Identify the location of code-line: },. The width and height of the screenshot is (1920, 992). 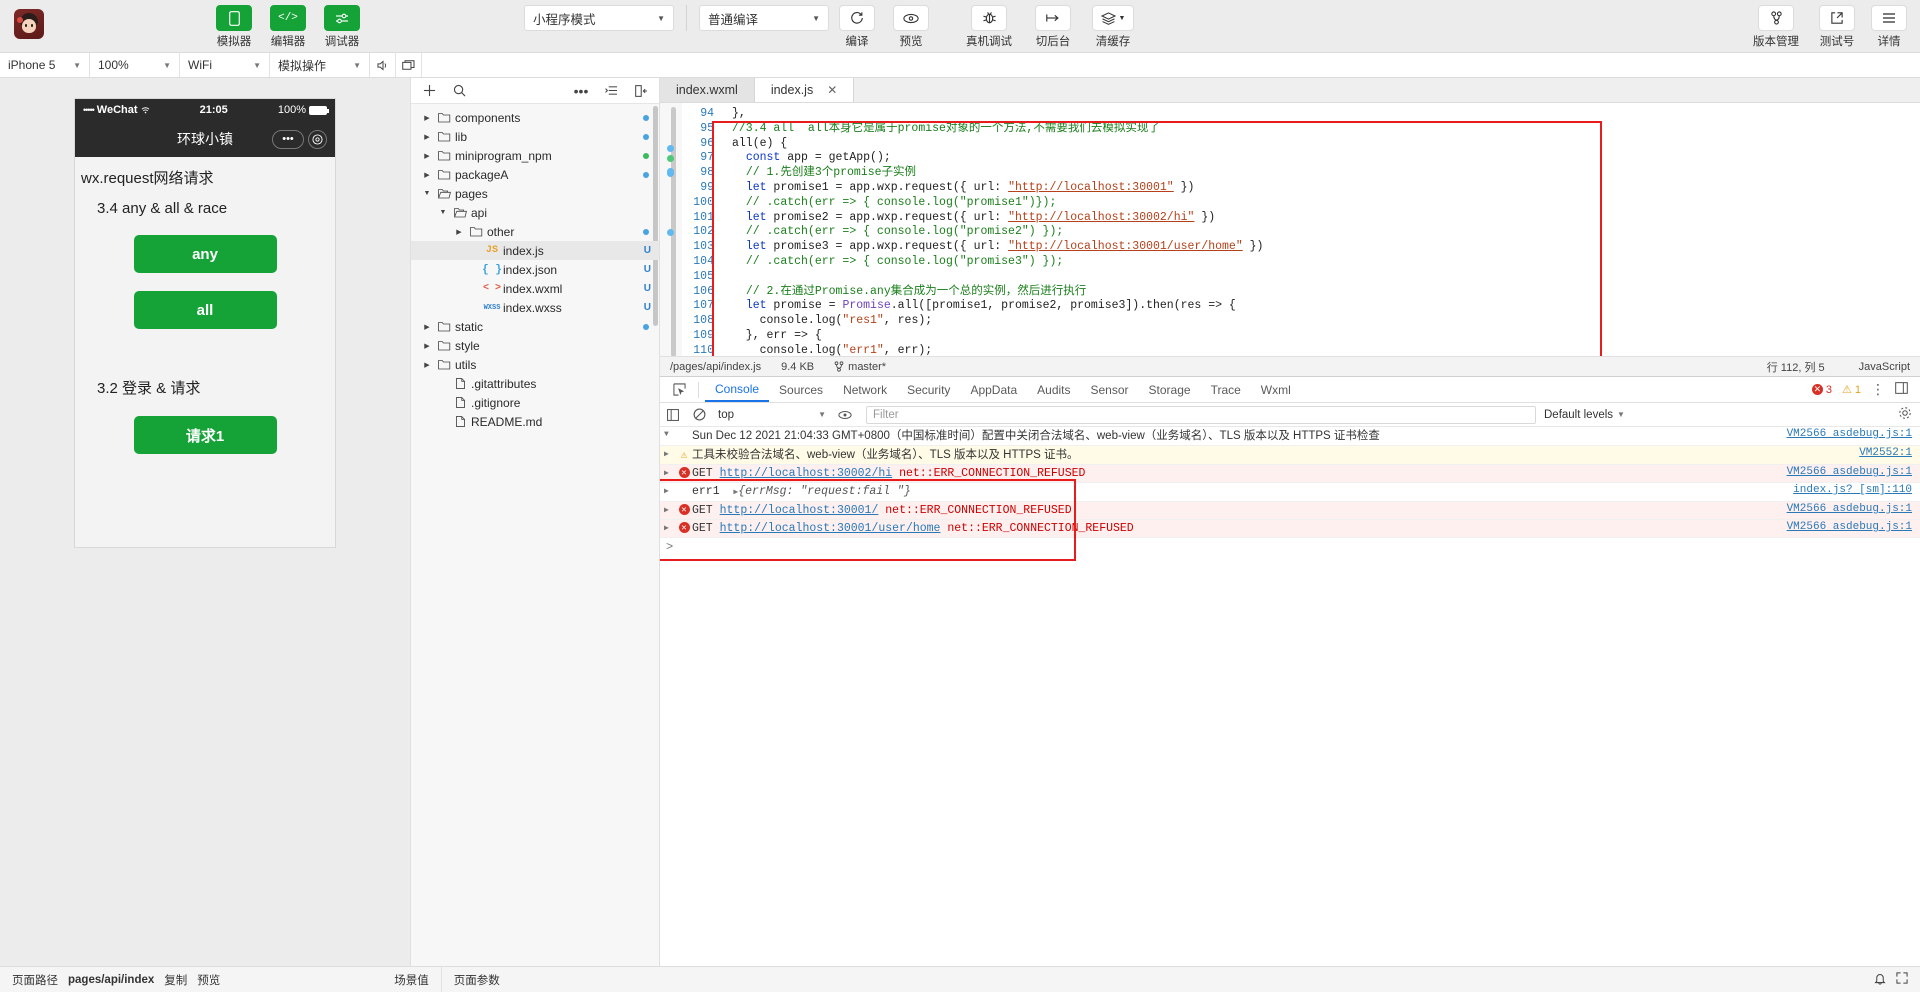
(1326, 114).